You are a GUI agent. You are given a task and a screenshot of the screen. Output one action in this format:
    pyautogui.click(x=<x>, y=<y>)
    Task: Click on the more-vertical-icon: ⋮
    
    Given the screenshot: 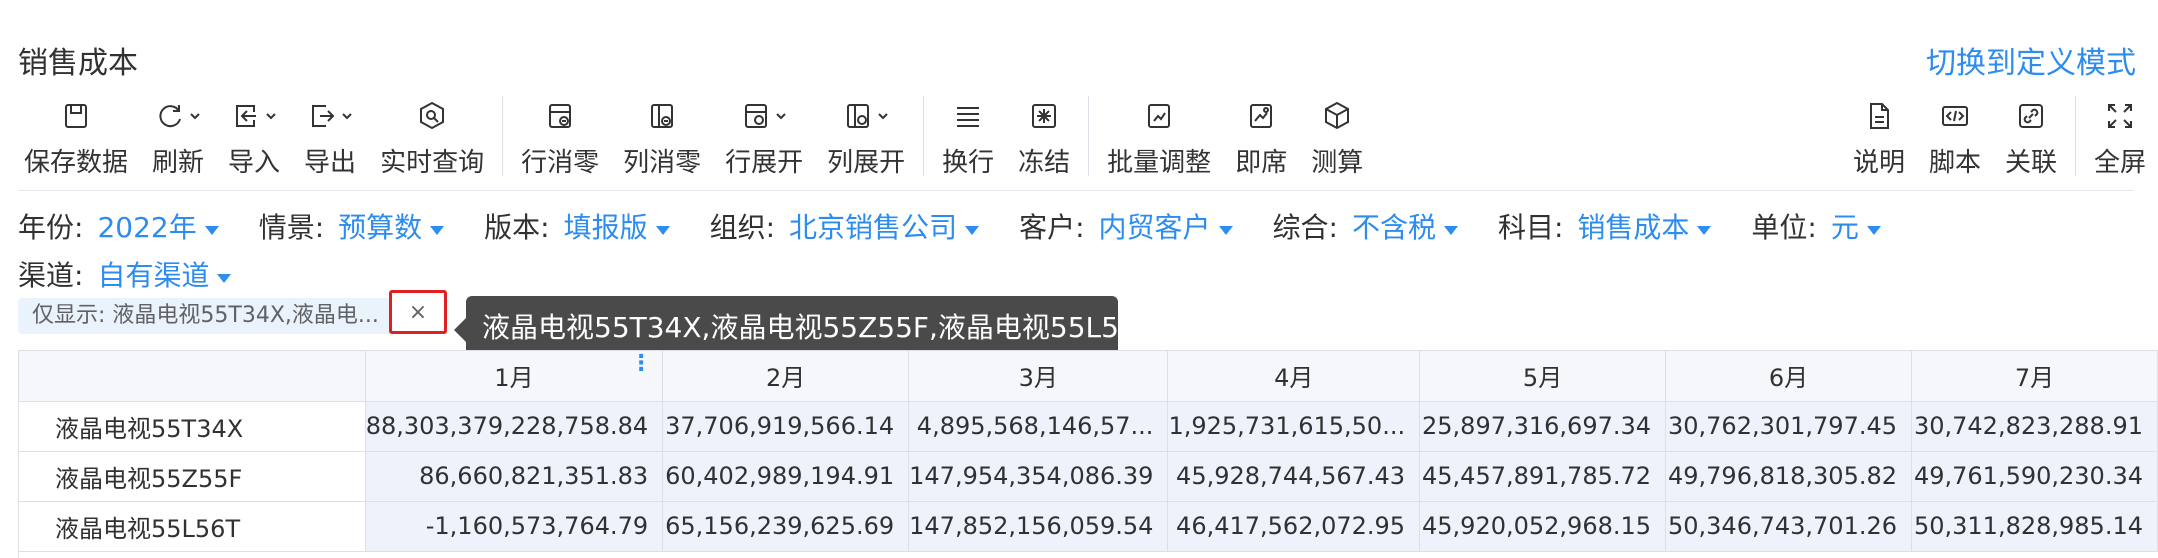 What is the action you would take?
    pyautogui.click(x=641, y=364)
    